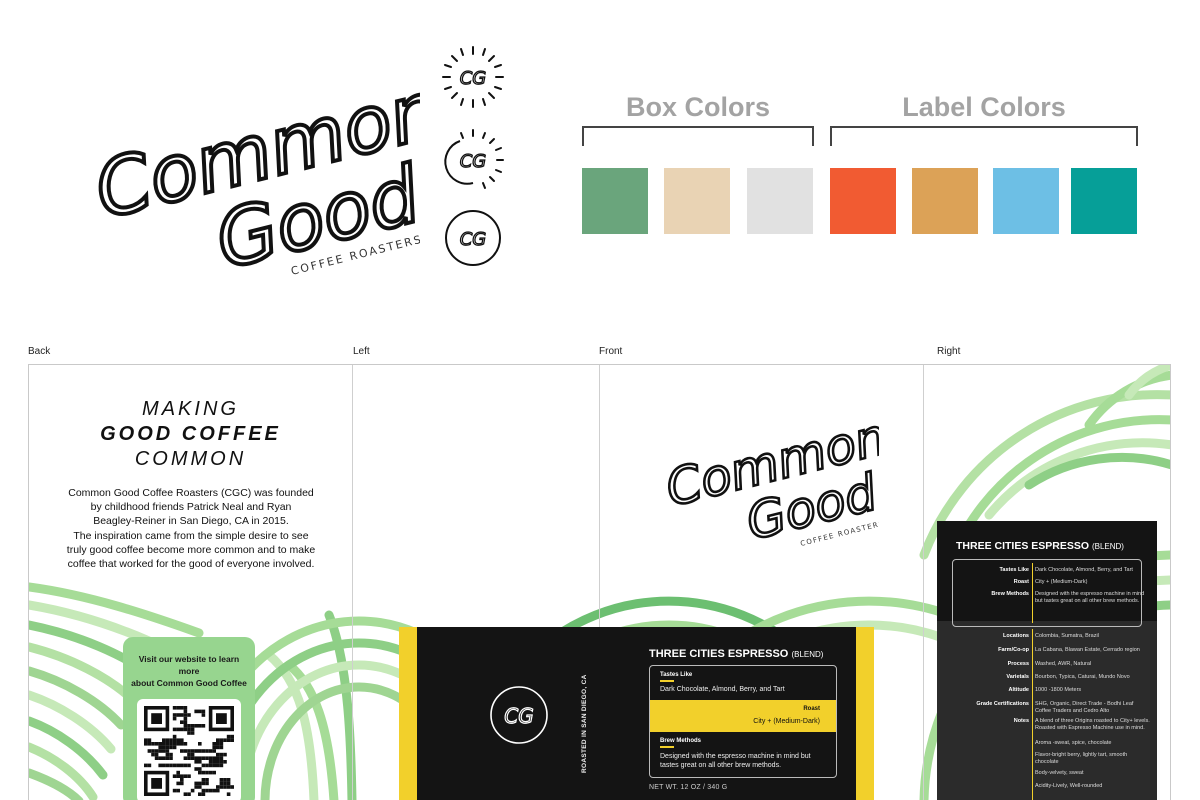 This screenshot has width=1200, height=800. I want to click on back-headline: MAKING GOOD COFFEE COMMON, so click(190, 434).